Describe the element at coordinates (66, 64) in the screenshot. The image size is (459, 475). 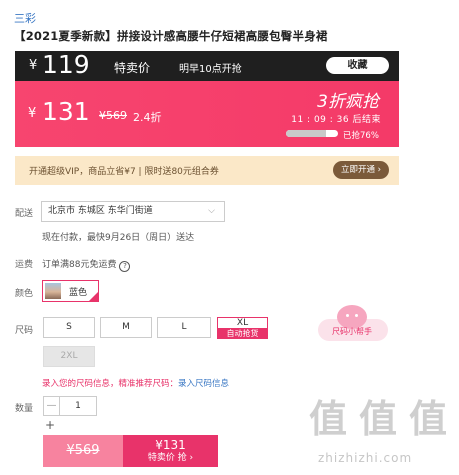
I see `presale-price: 119` at that location.